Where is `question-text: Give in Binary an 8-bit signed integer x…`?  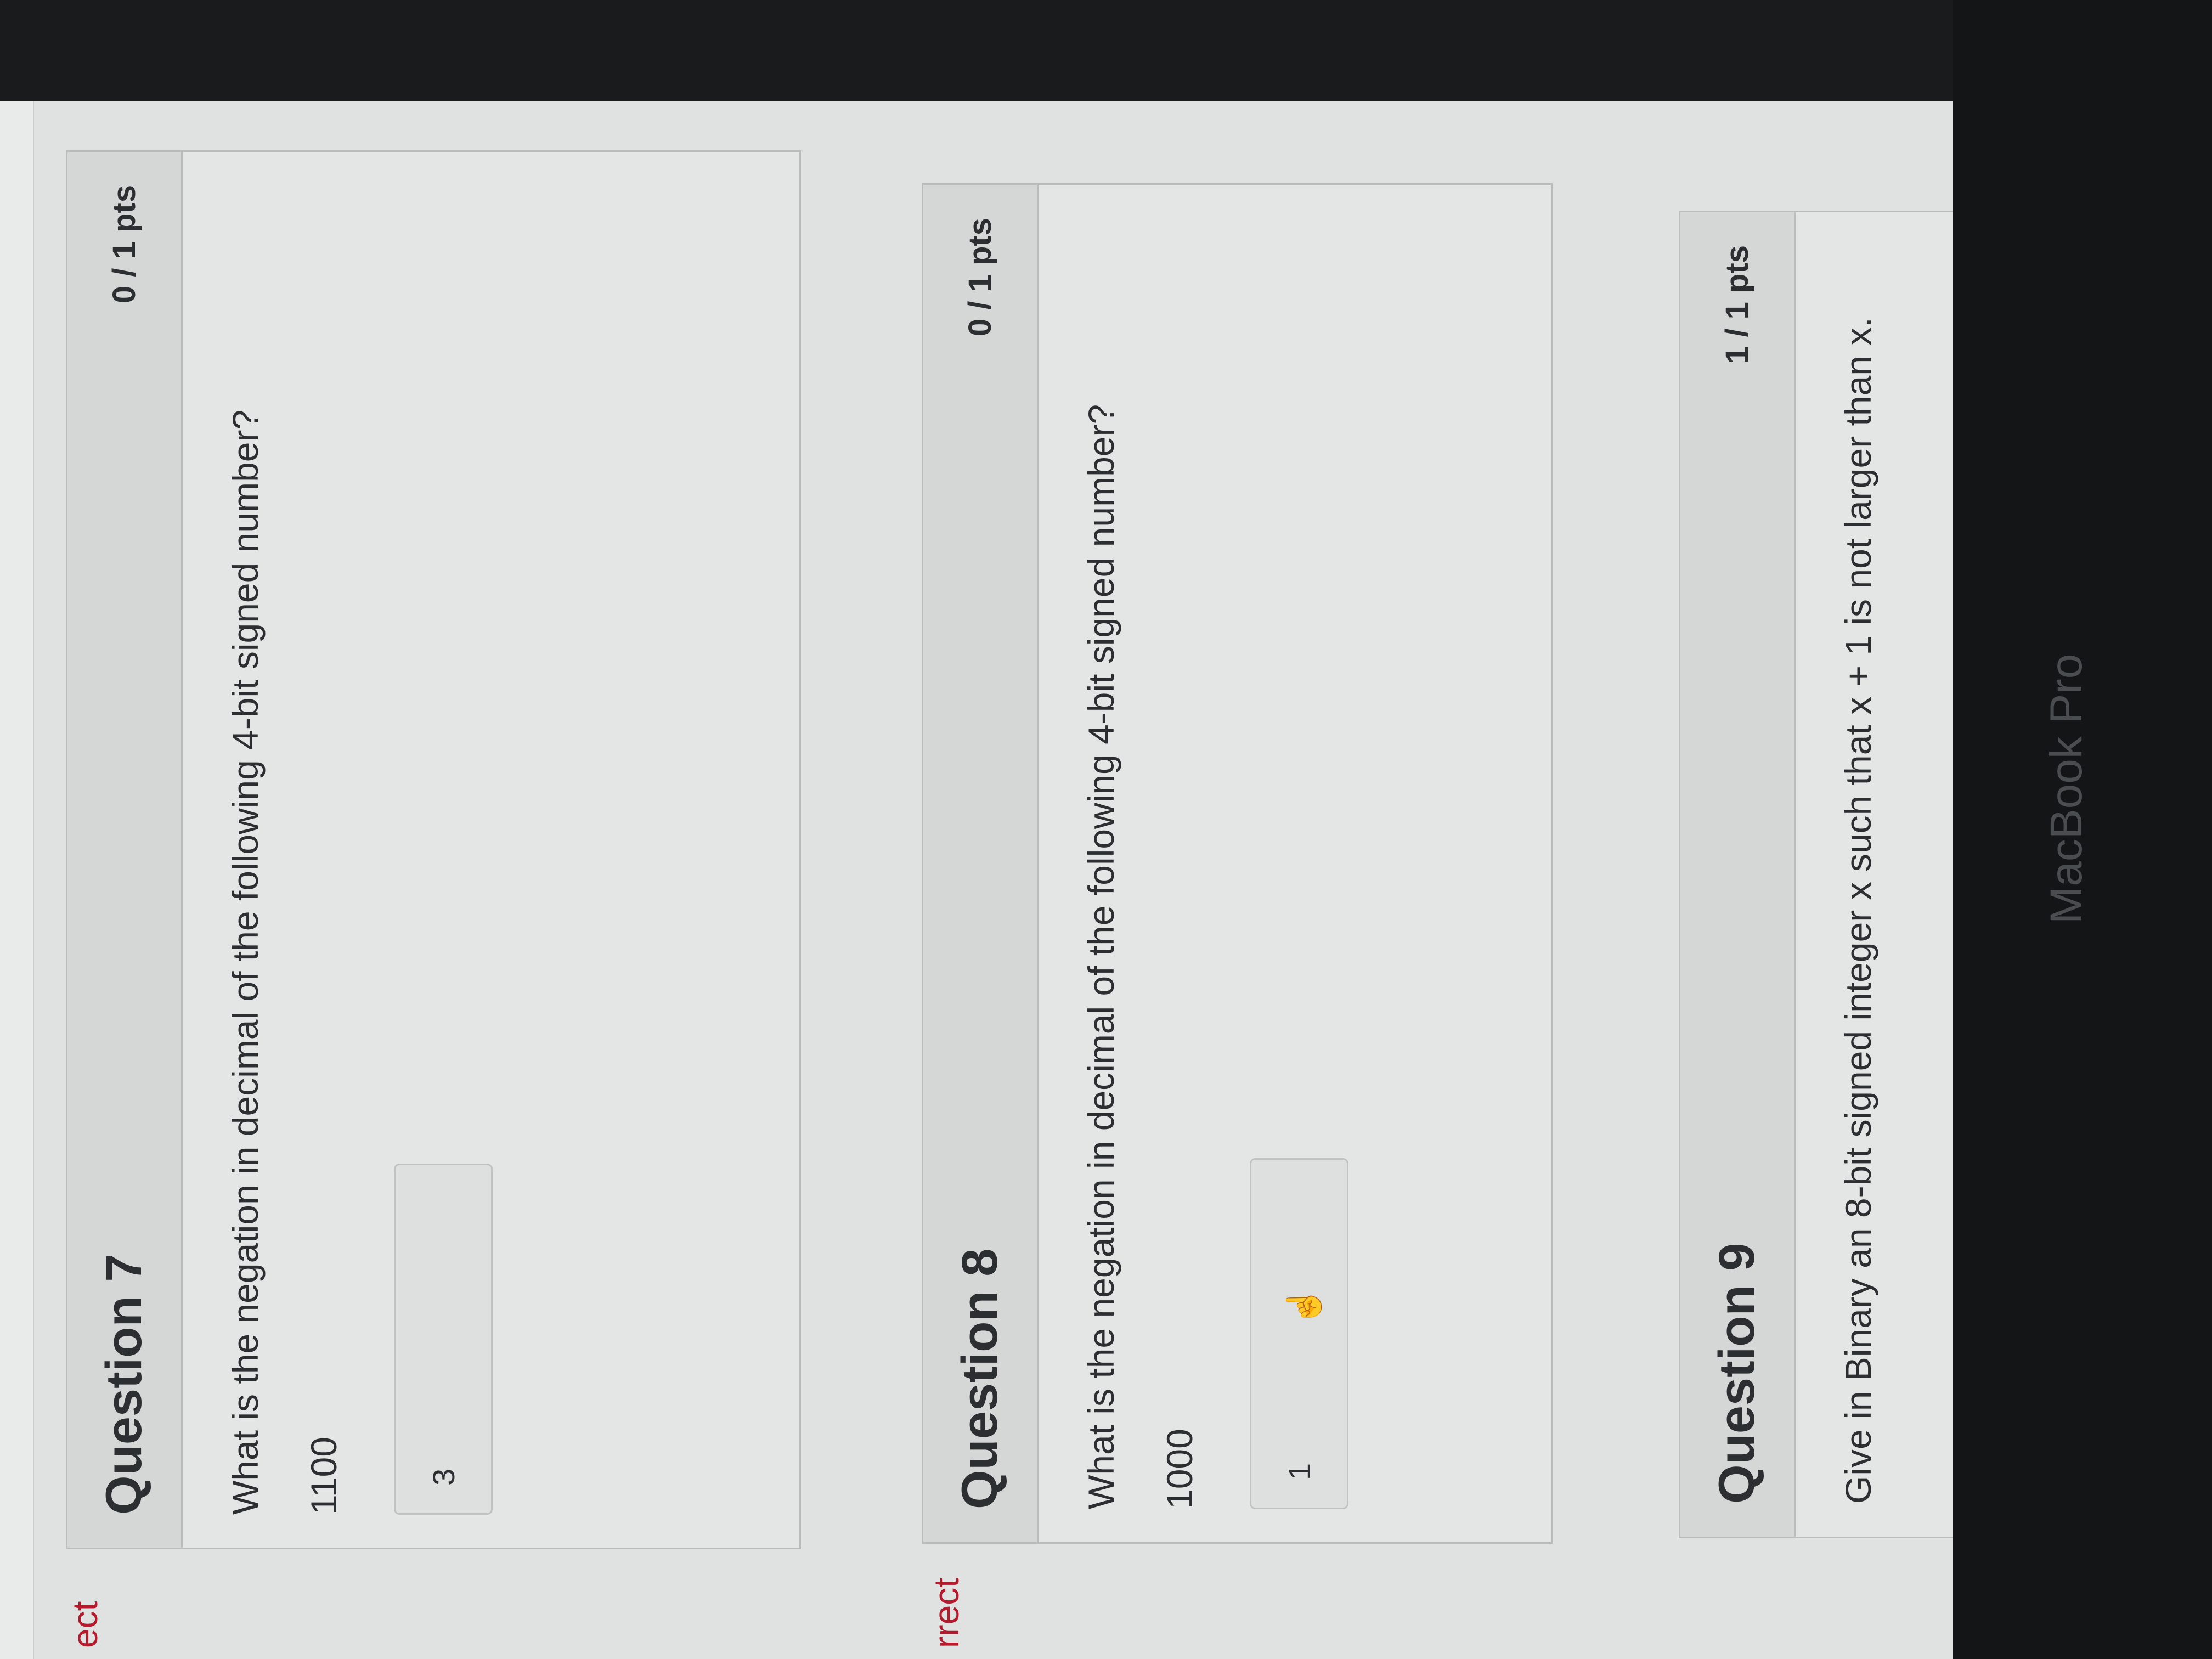 question-text: Give in Binary an 8-bit signed integer x… is located at coordinates (1858, 911).